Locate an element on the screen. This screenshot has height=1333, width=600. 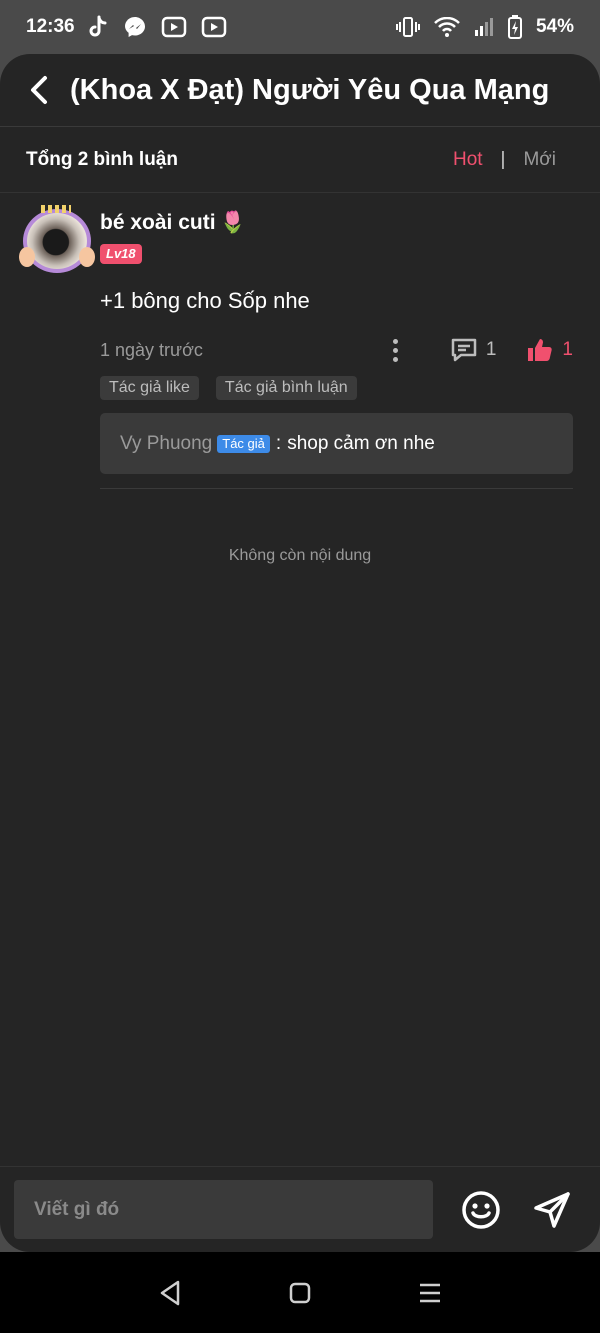
notification-icons is located at coordinates (157, 27).